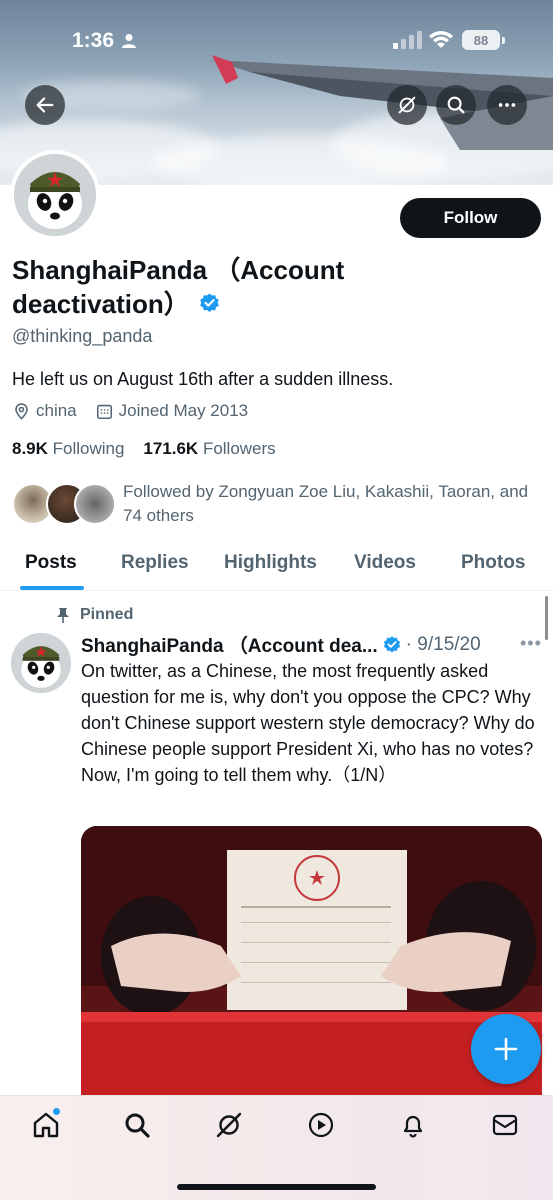 The image size is (553, 1200). Describe the element at coordinates (171, 448) in the screenshot. I see `followers-count: 171.6K` at that location.